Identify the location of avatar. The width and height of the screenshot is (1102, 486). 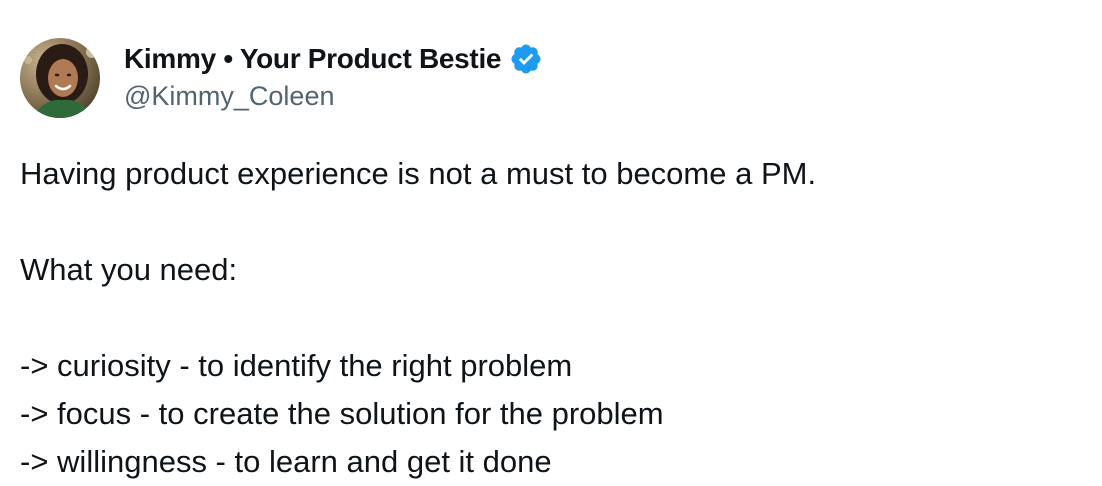
(60, 78).